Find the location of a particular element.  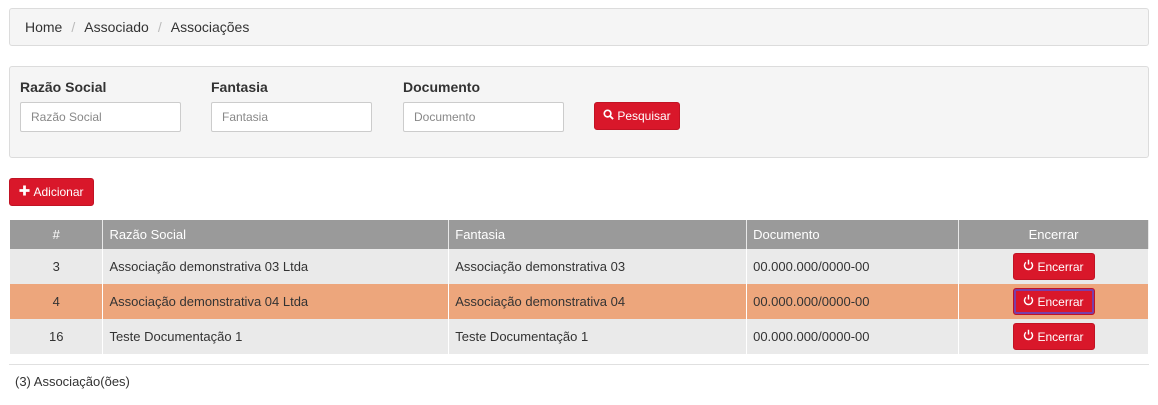

column-header-documento: Documento is located at coordinates (853, 234).